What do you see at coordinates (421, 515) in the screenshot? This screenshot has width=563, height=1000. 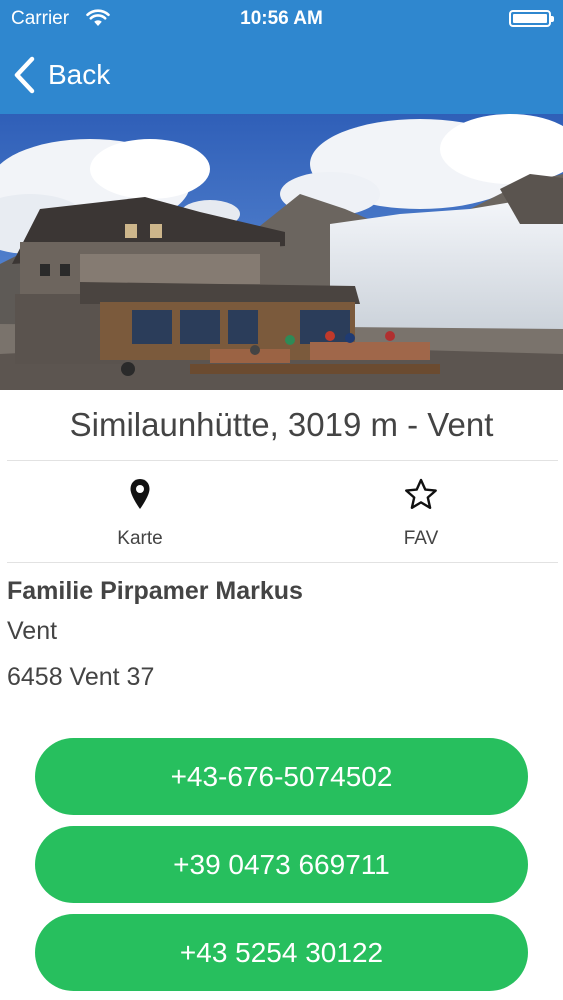 I see `favorite-button: FAV` at bounding box center [421, 515].